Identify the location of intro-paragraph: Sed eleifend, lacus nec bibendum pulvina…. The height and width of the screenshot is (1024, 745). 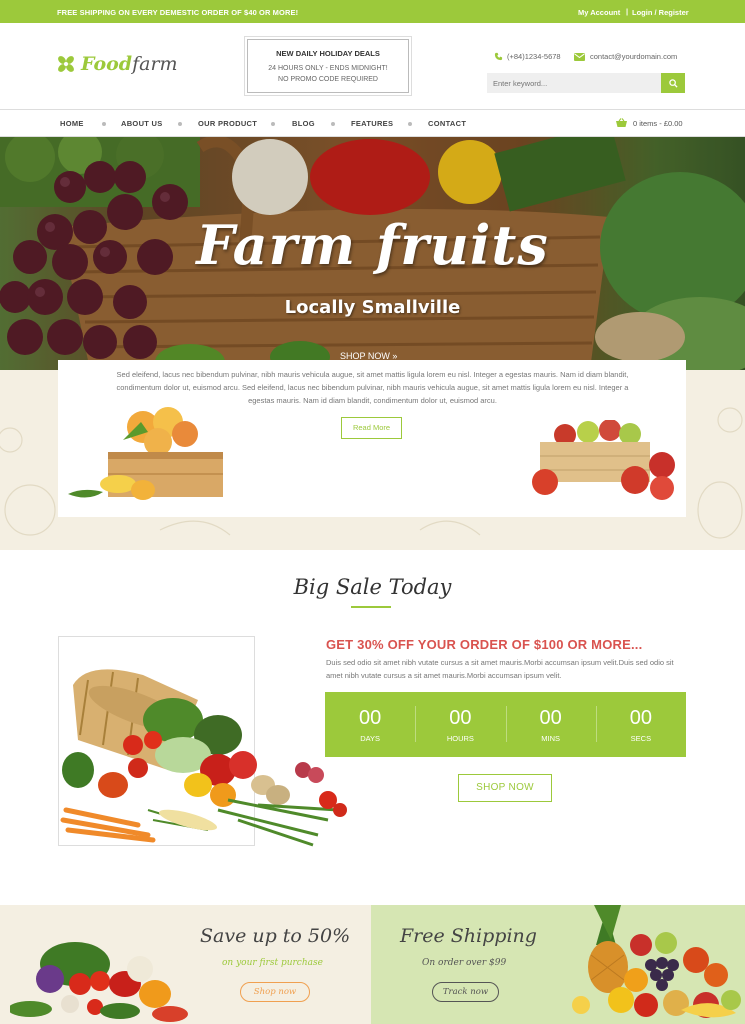
(372, 387).